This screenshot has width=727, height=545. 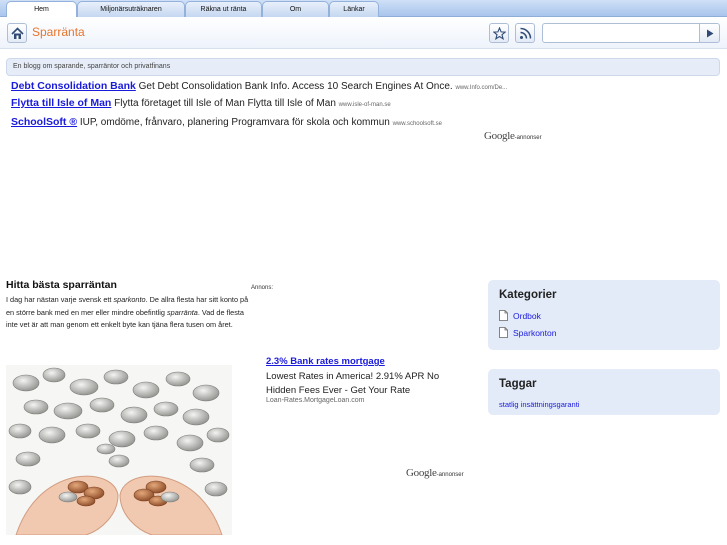 I want to click on category-label: Ordbok, so click(x=527, y=316).